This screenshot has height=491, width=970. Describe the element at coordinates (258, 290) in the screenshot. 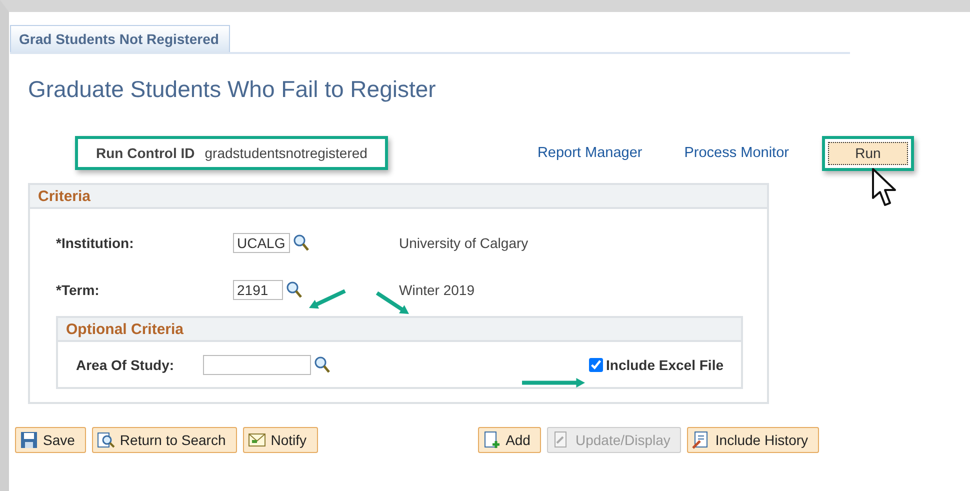

I see `code-field: 2191` at that location.